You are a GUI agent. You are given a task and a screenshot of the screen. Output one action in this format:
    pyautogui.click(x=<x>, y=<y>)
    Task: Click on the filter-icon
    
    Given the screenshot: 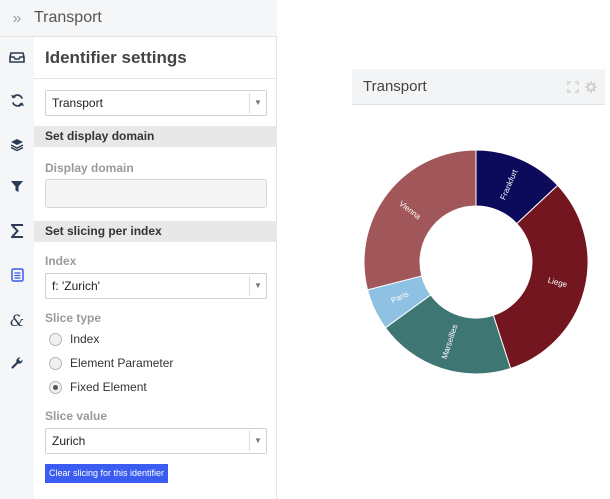 What is the action you would take?
    pyautogui.click(x=17, y=187)
    